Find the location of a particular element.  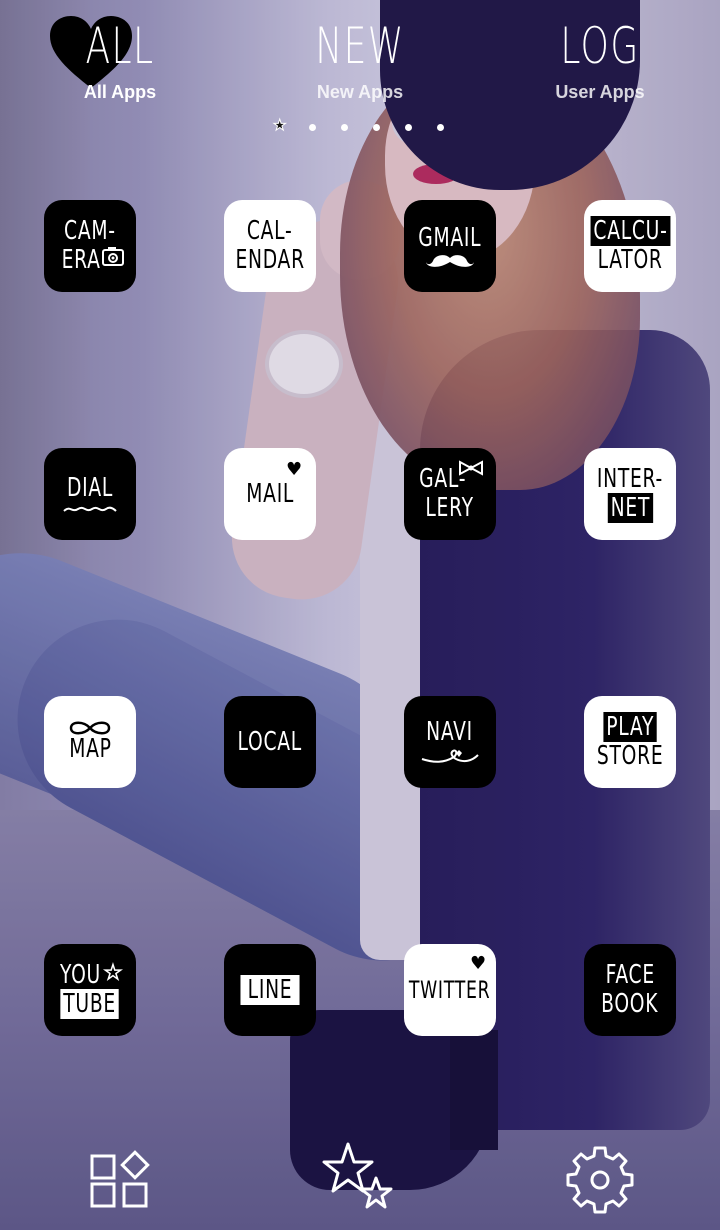

mustache-icon is located at coordinates (450, 260).